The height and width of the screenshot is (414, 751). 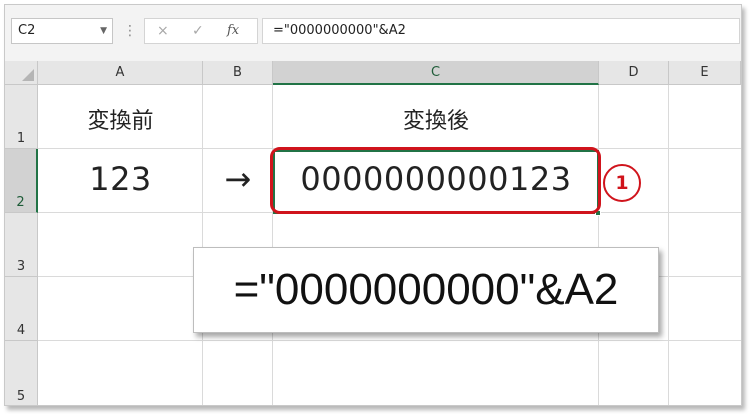 What do you see at coordinates (435, 180) in the screenshot?
I see `highlight-box` at bounding box center [435, 180].